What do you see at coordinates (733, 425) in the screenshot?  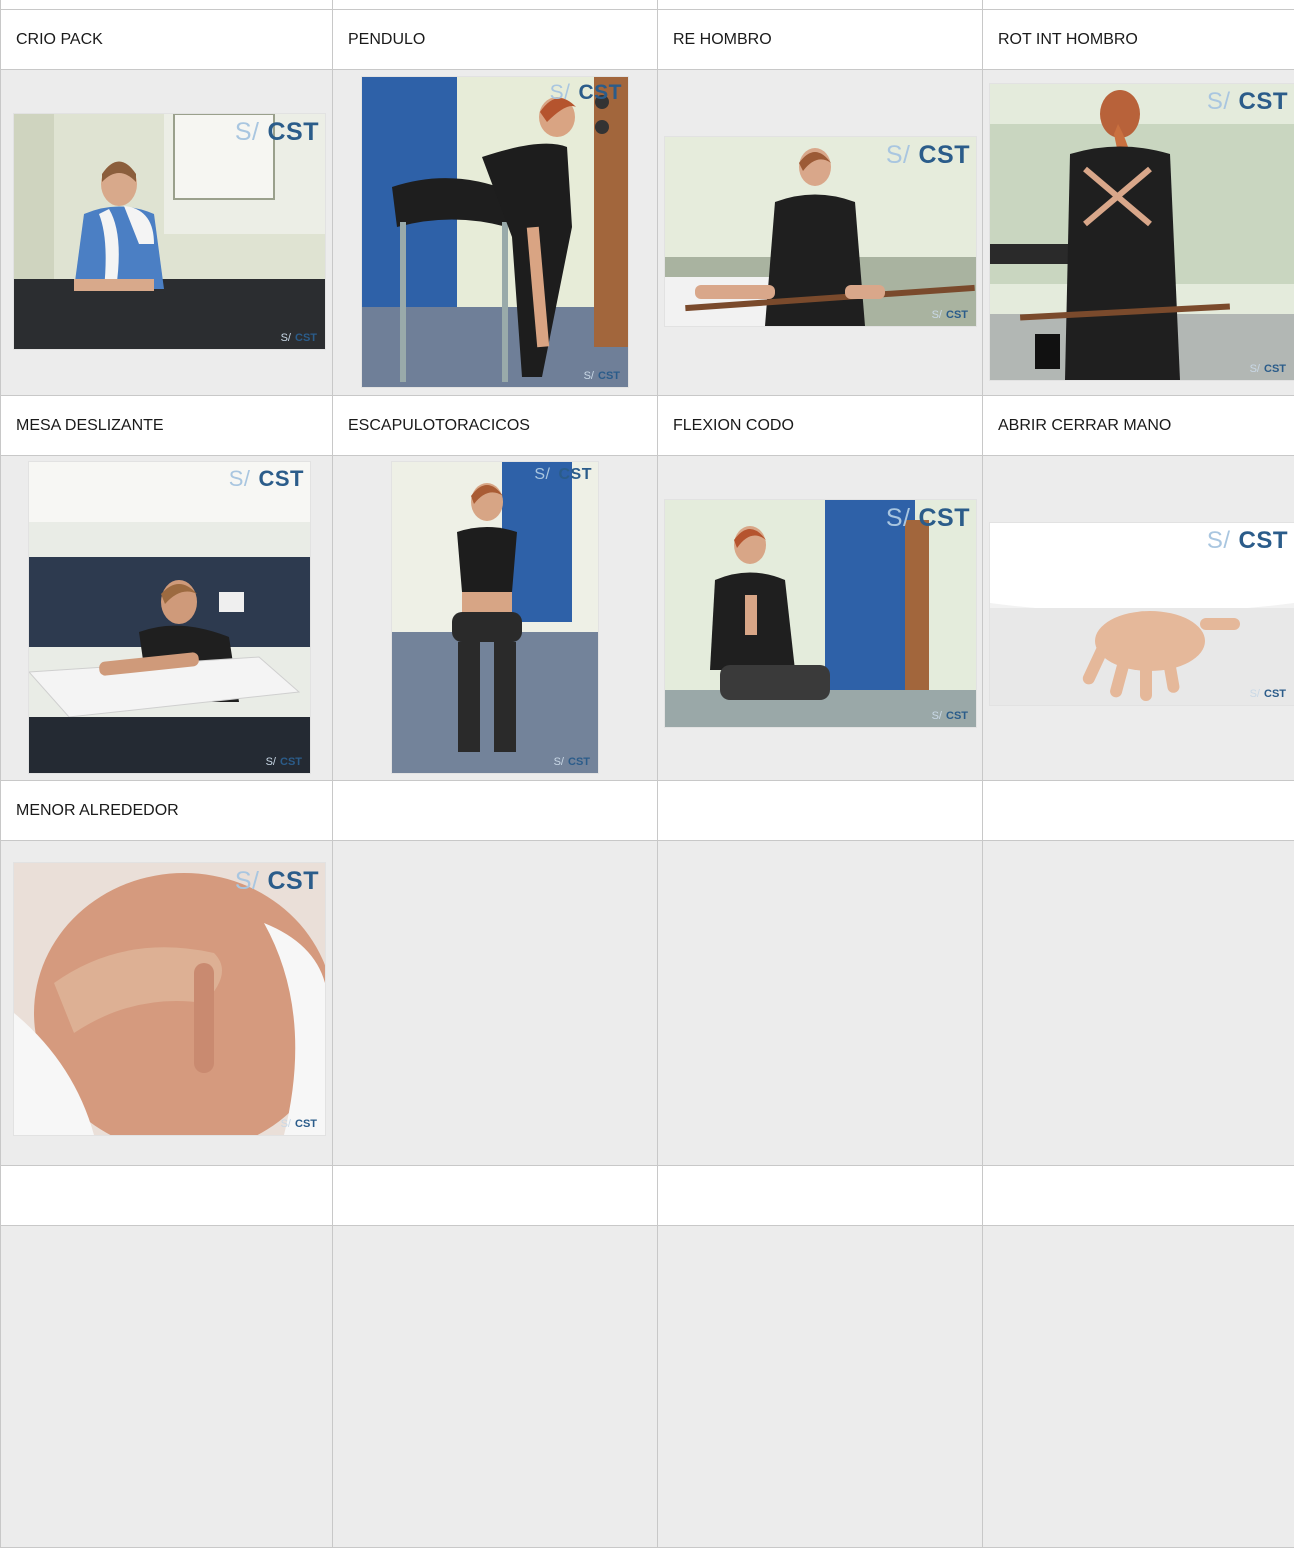 I see `exercise-label: FLEXION CODO` at bounding box center [733, 425].